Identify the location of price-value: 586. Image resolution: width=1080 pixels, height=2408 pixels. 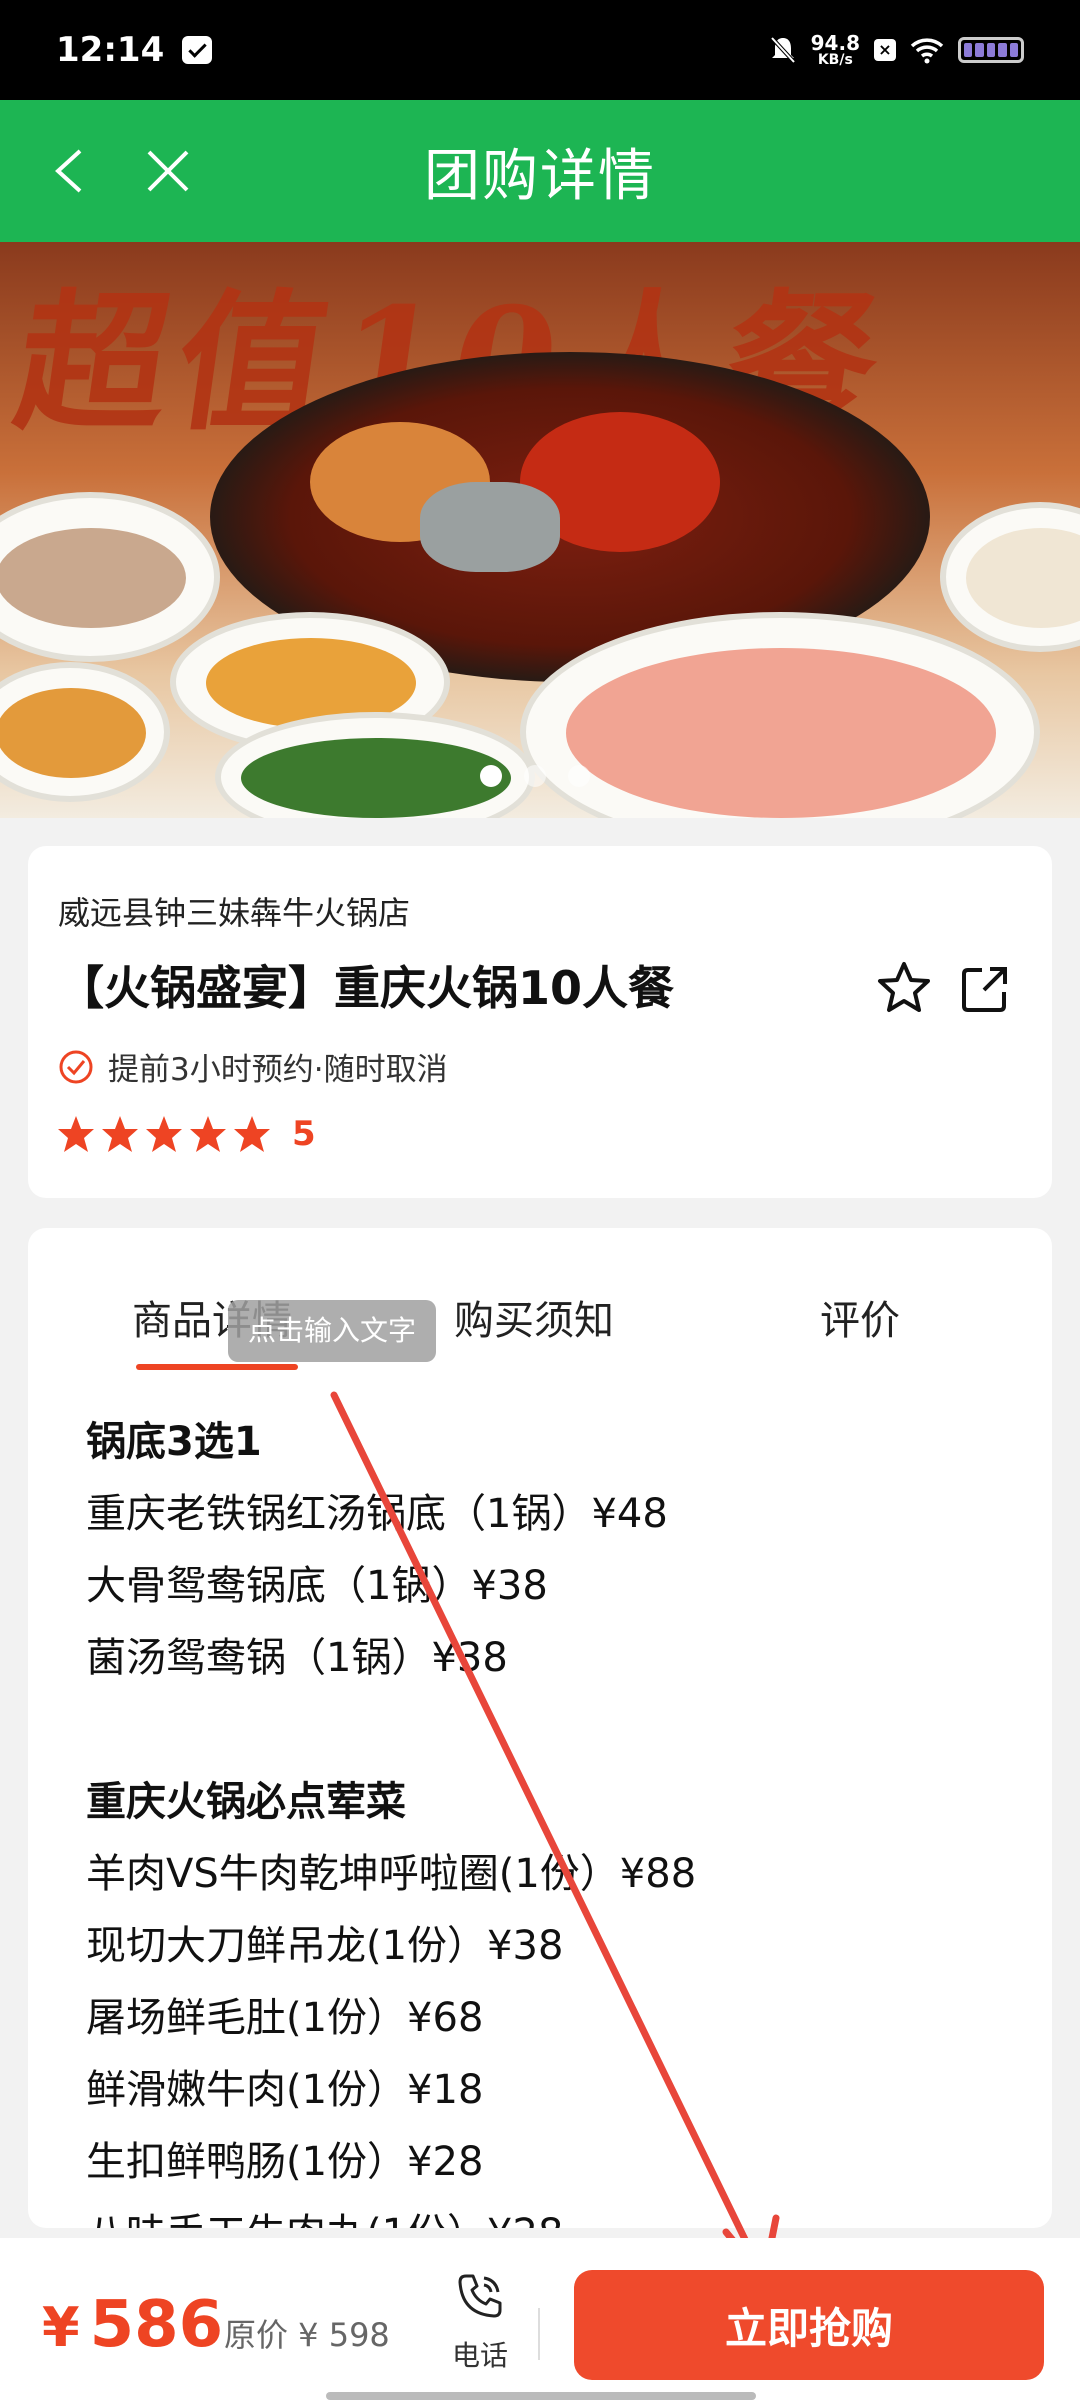
(156, 2325).